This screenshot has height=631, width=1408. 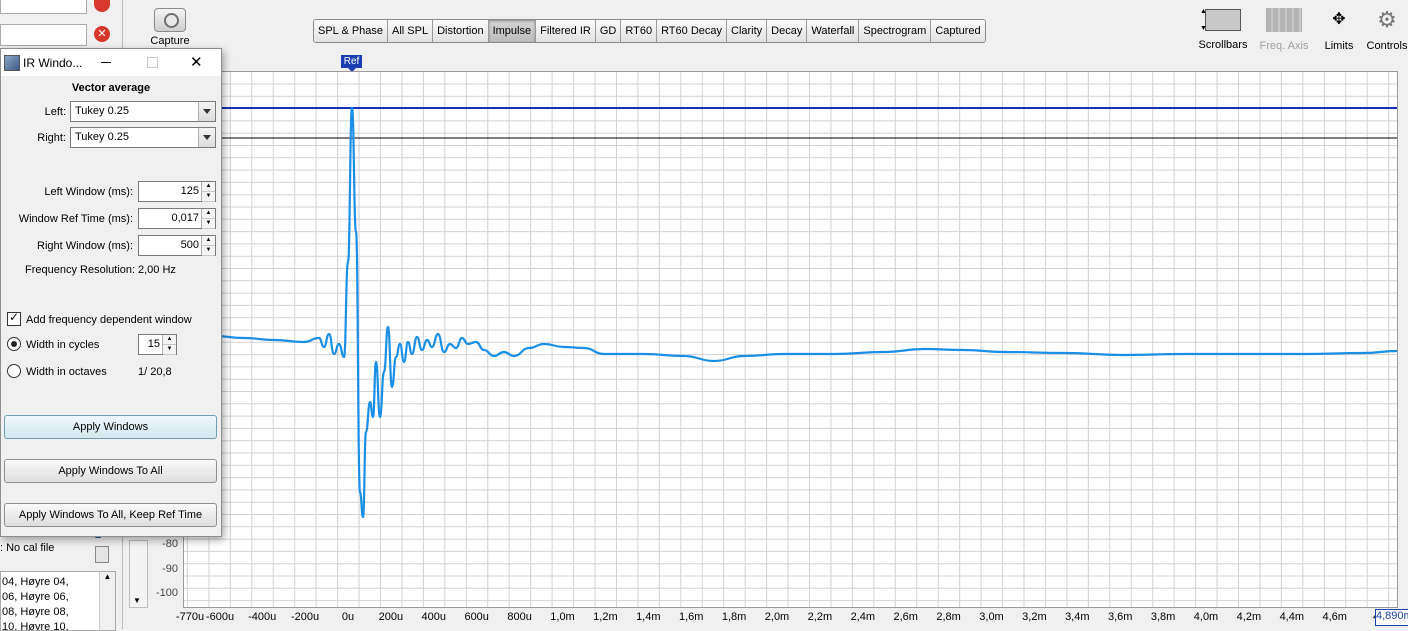 I want to click on freq-axis-icon, so click(x=1284, y=20).